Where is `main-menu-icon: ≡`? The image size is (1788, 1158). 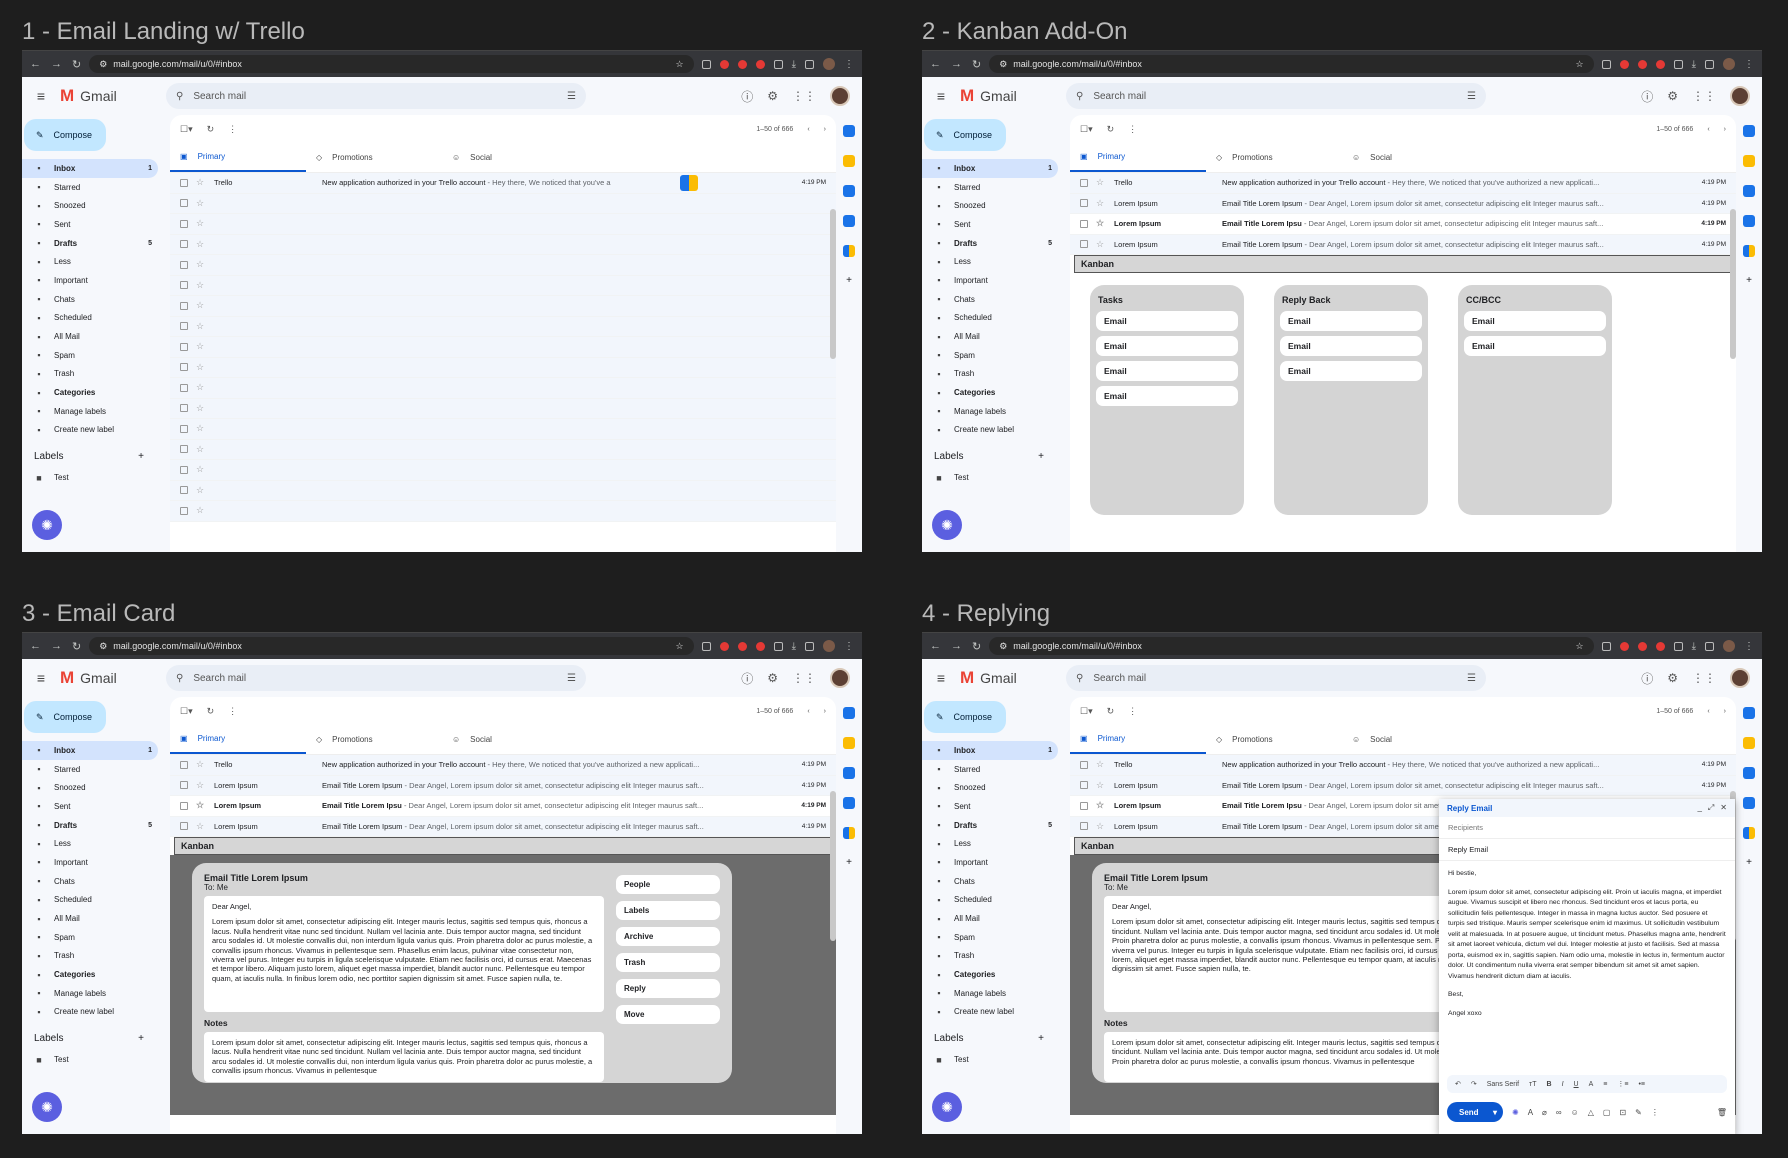 main-menu-icon: ≡ is located at coordinates (941, 96).